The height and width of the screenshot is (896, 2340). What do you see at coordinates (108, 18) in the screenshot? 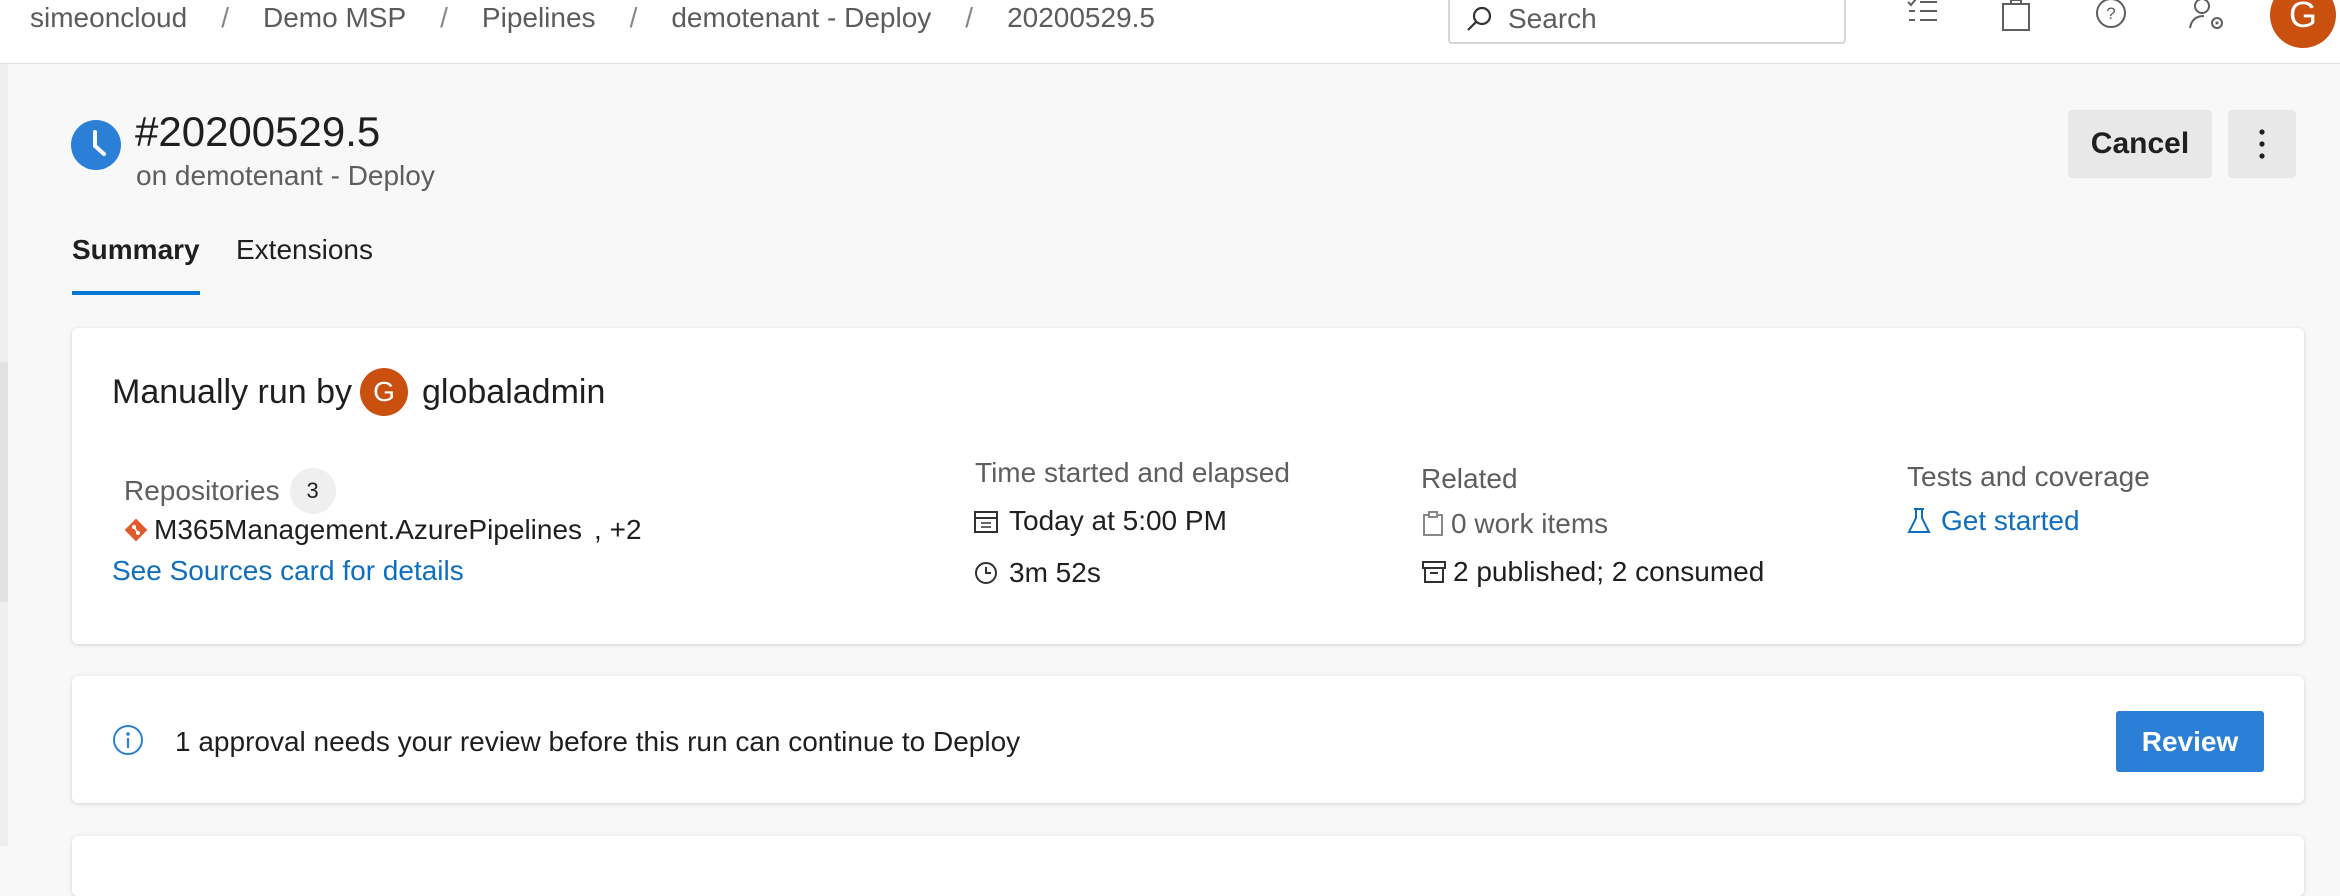
I see `breadcrumb-item-org: simeoncloud` at bounding box center [108, 18].